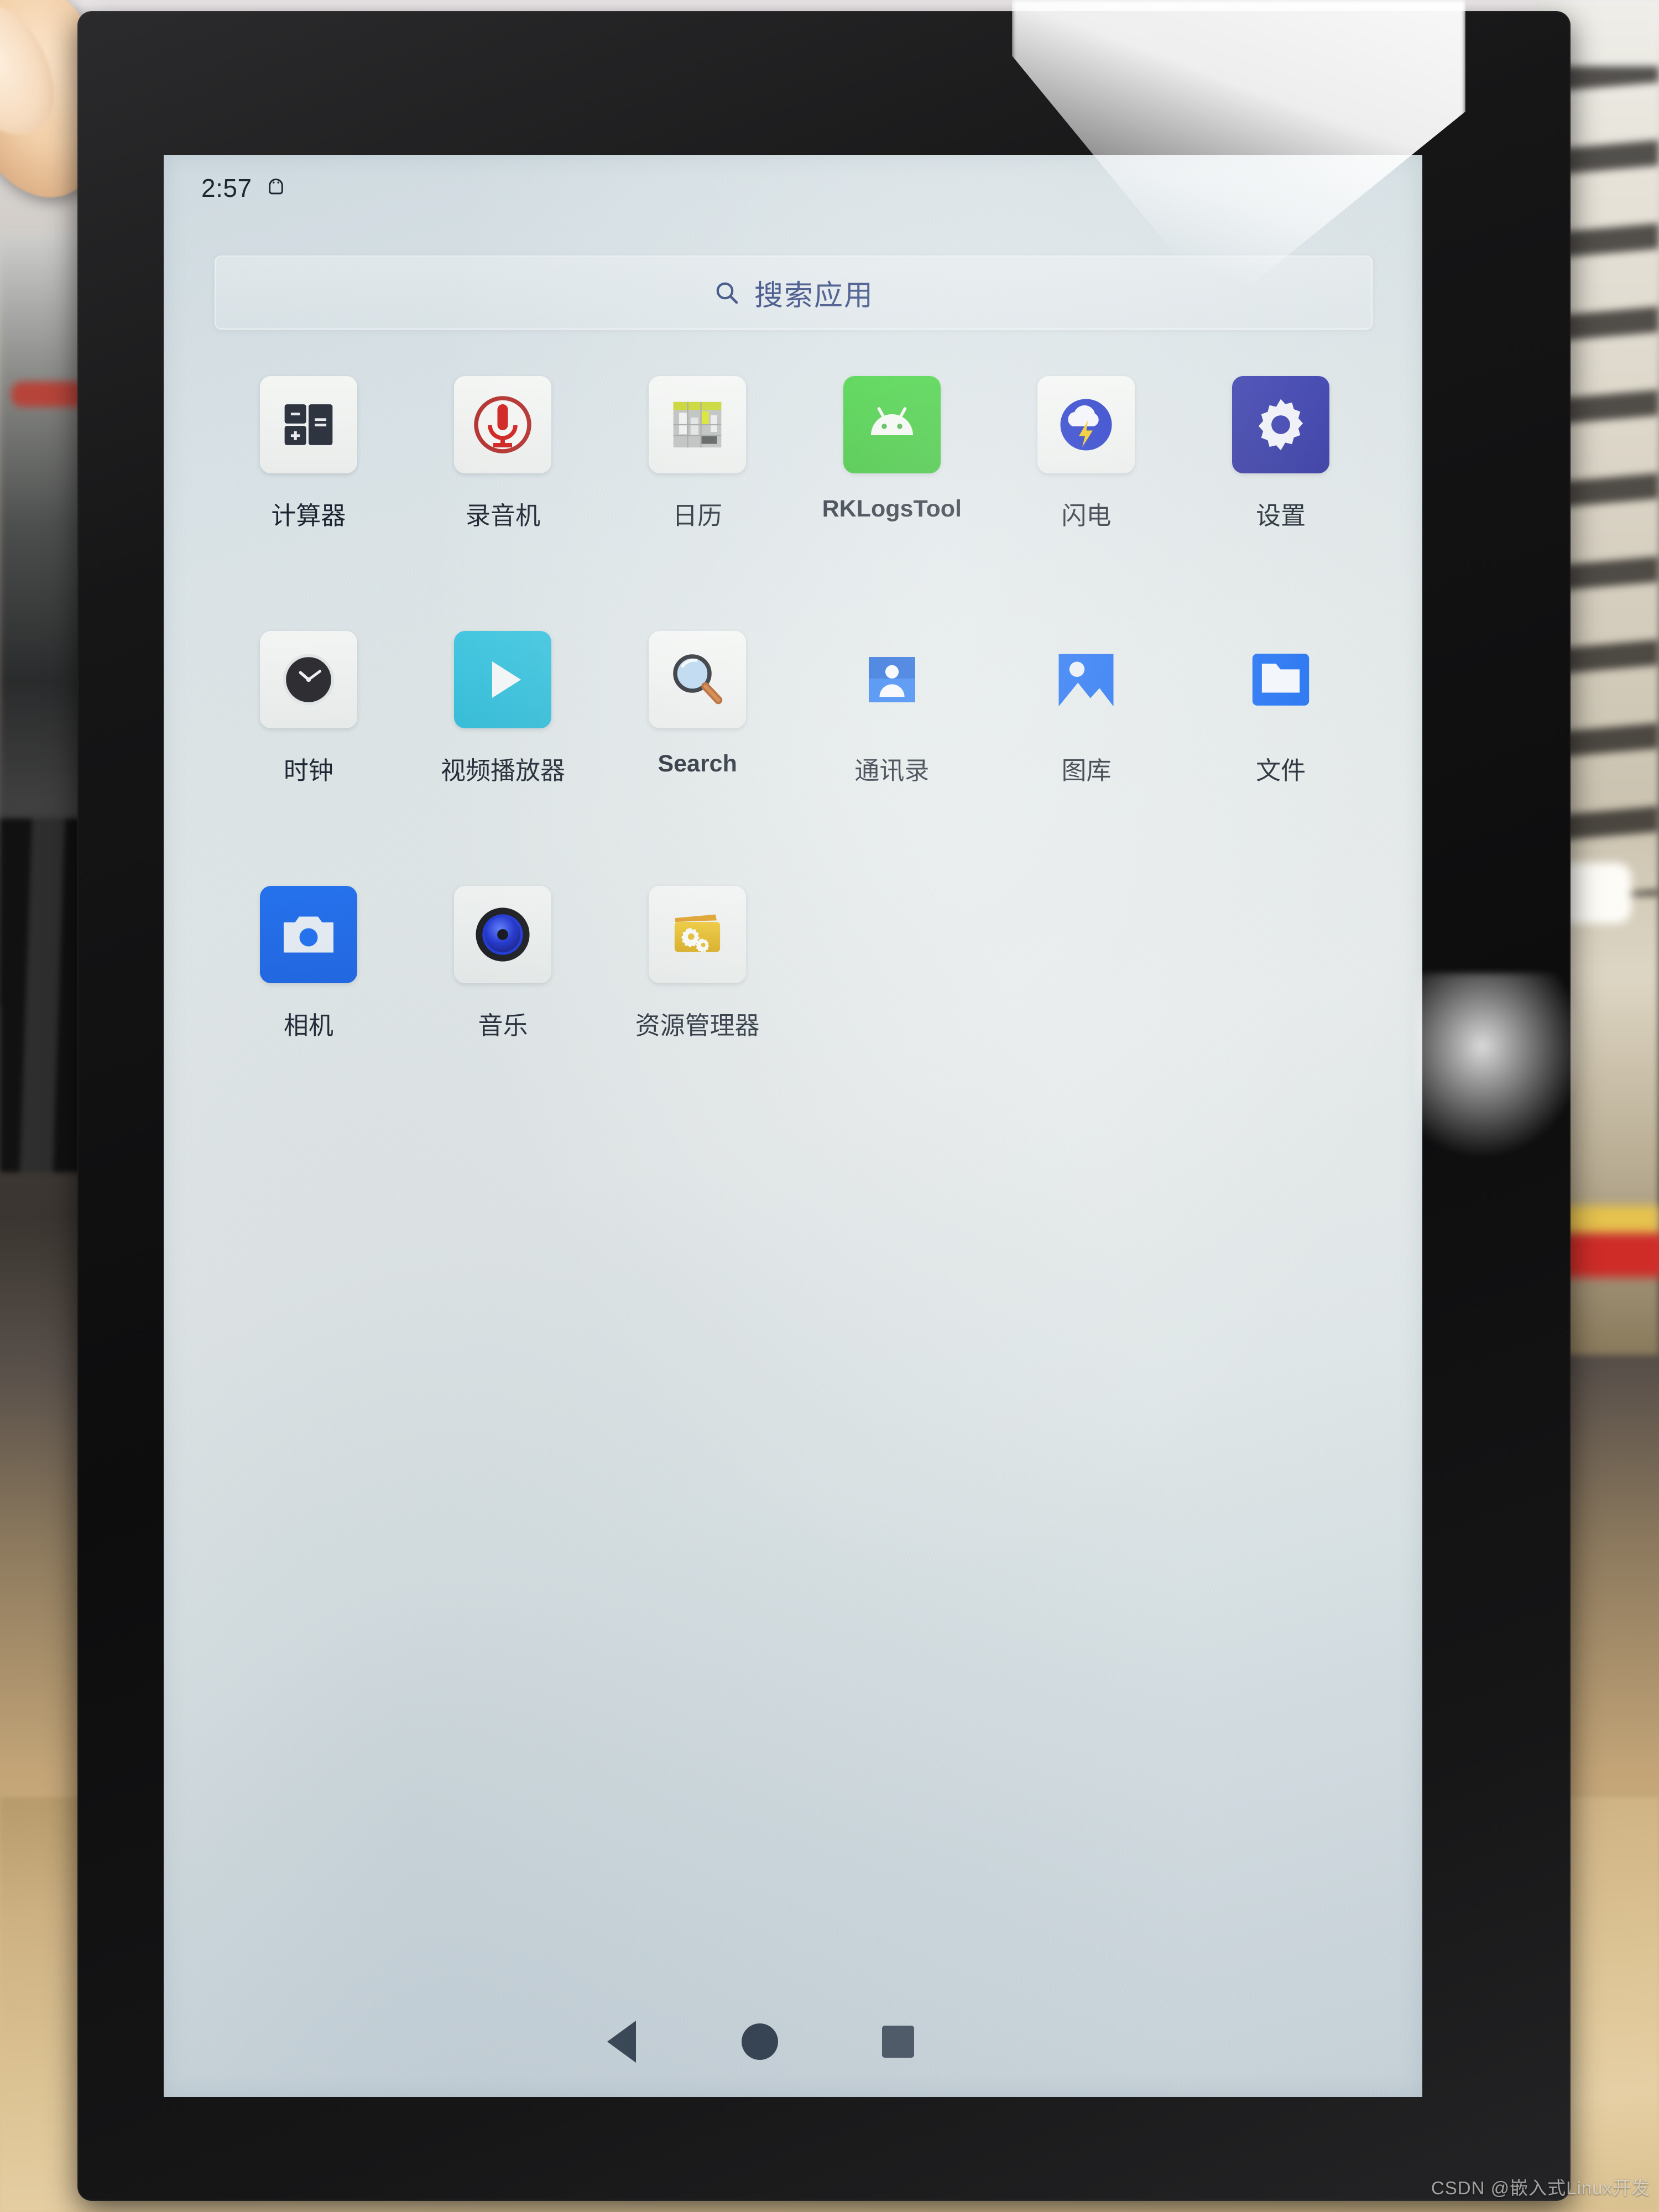 This screenshot has width=1659, height=2212. What do you see at coordinates (892, 509) in the screenshot?
I see `app-label: RKLogsTool` at bounding box center [892, 509].